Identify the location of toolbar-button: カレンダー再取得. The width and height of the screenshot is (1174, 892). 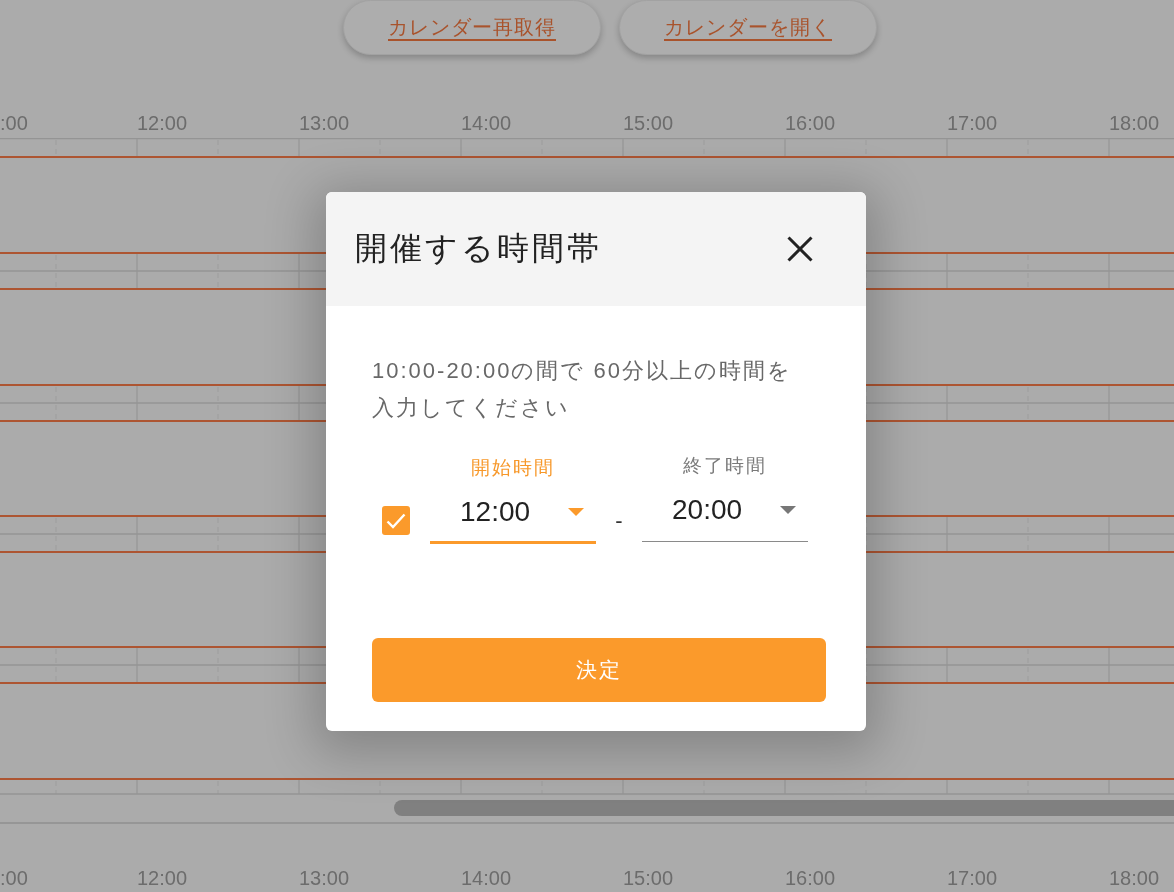
(472, 27).